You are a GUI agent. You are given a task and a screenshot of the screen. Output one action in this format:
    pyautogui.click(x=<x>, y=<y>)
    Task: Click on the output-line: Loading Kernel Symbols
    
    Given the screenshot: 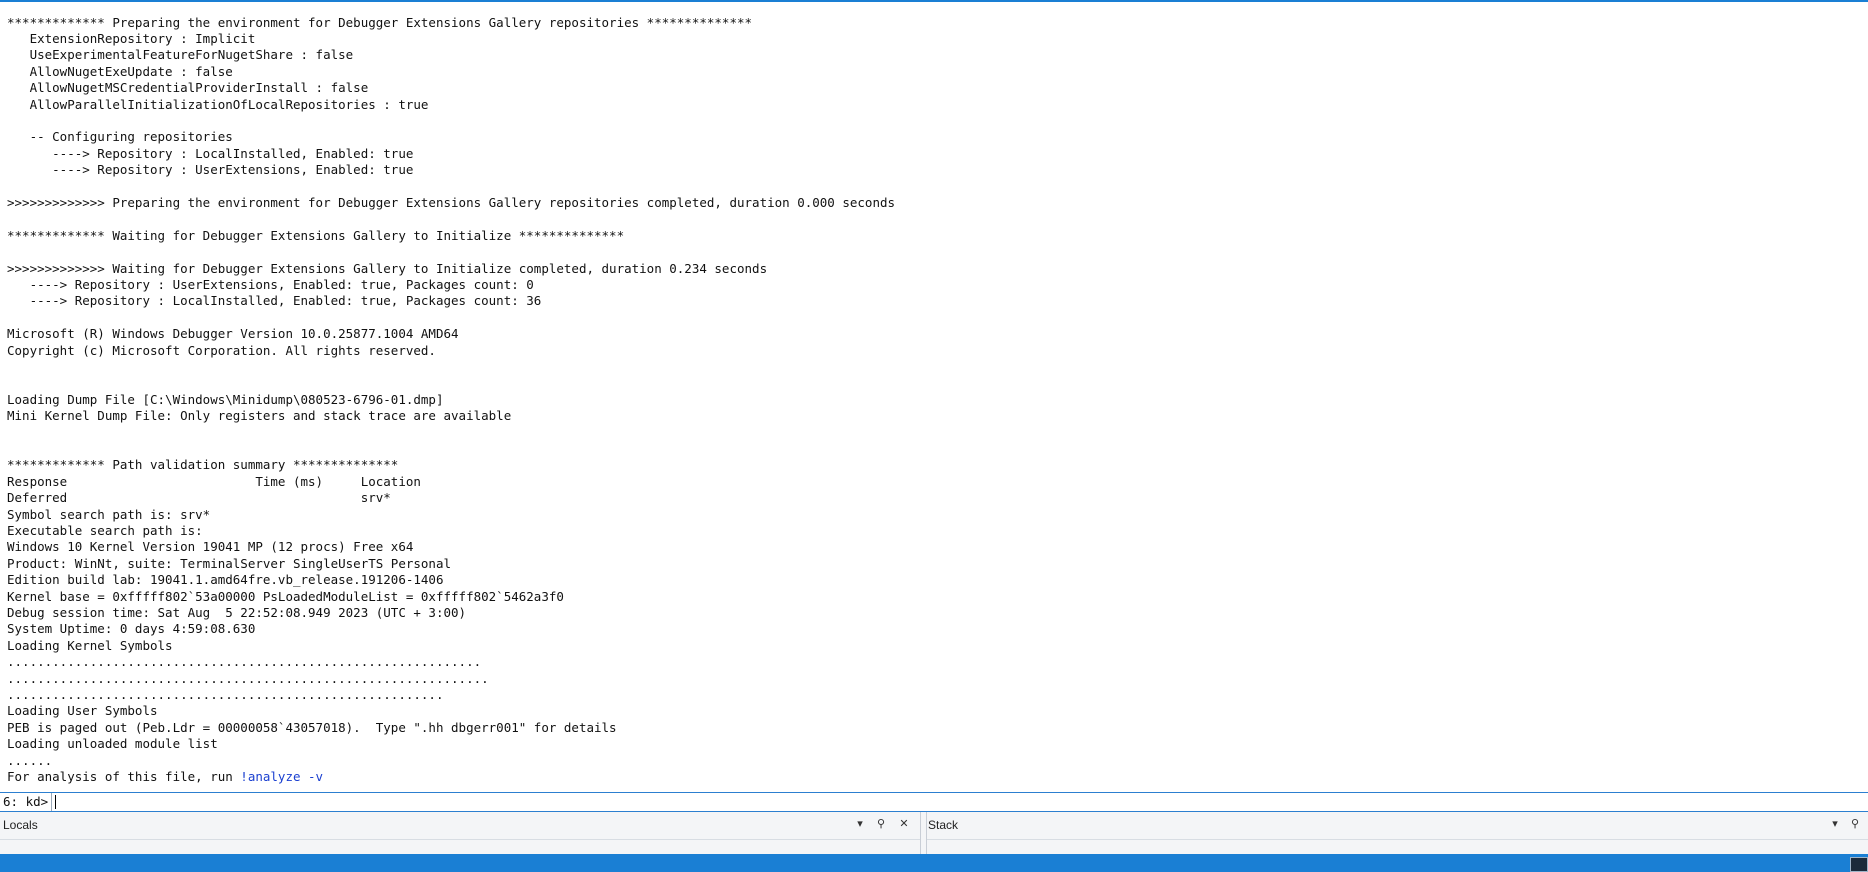 What is the action you would take?
    pyautogui.click(x=90, y=645)
    